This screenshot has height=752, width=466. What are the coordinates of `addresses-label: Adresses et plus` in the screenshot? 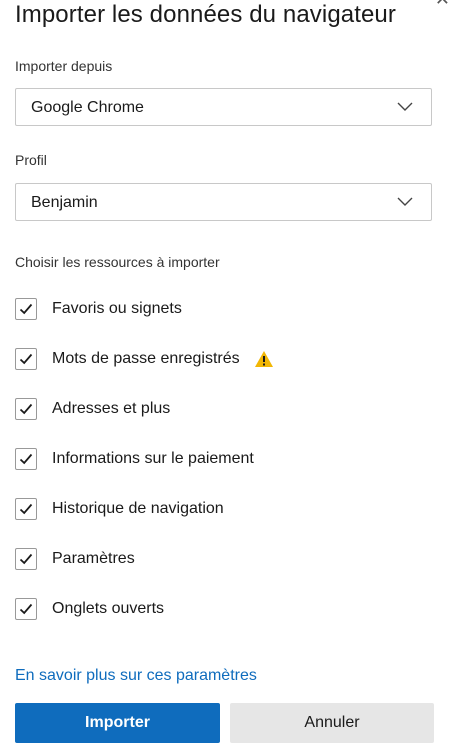 It's located at (111, 408).